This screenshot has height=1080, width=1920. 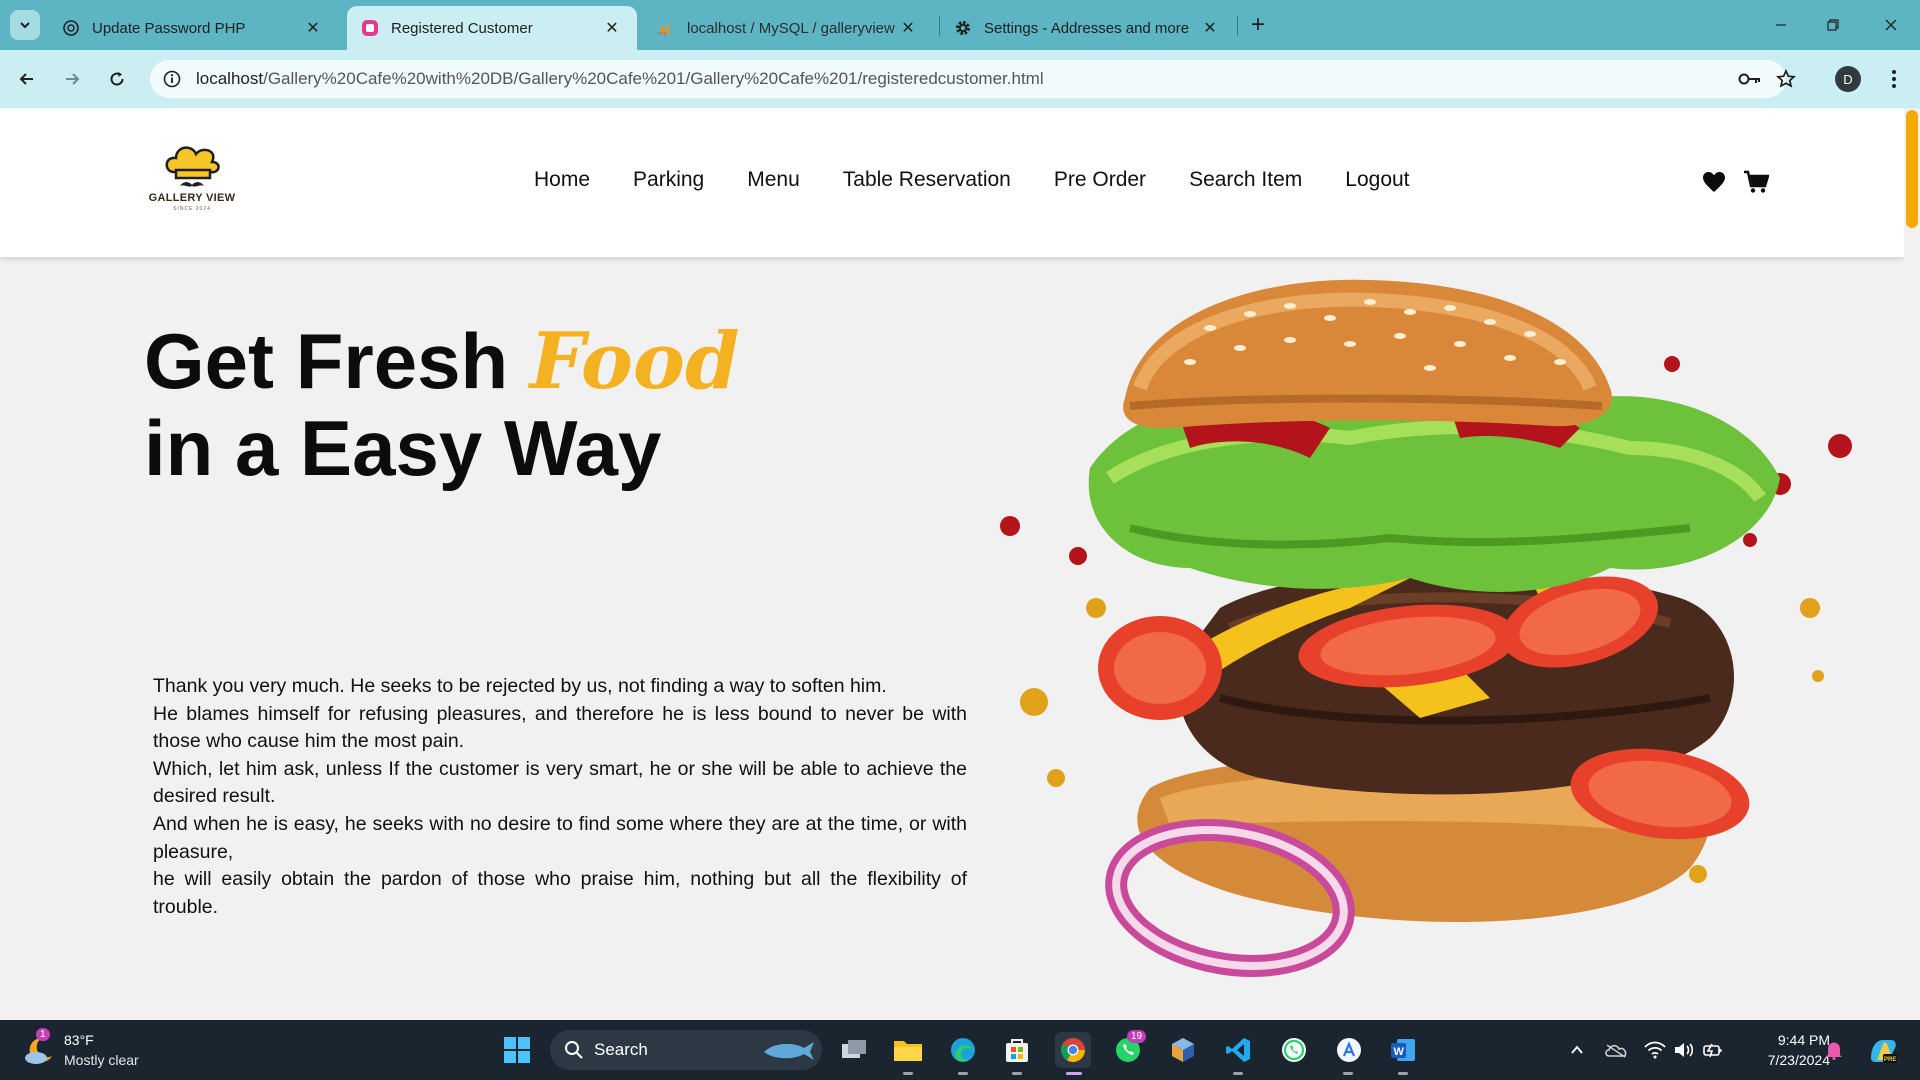 What do you see at coordinates (1883, 1050) in the screenshot?
I see `copilot-icon: PRE` at bounding box center [1883, 1050].